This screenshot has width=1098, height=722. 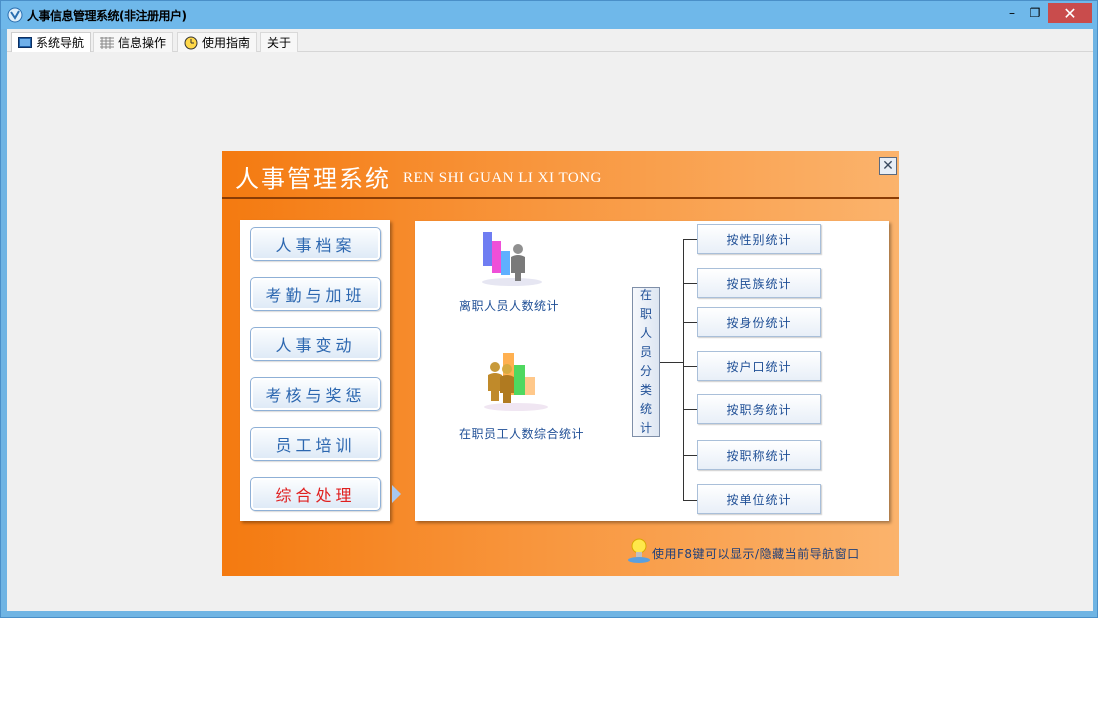 What do you see at coordinates (315, 444) in the screenshot?
I see `menu-item-employee-training: 员工培训` at bounding box center [315, 444].